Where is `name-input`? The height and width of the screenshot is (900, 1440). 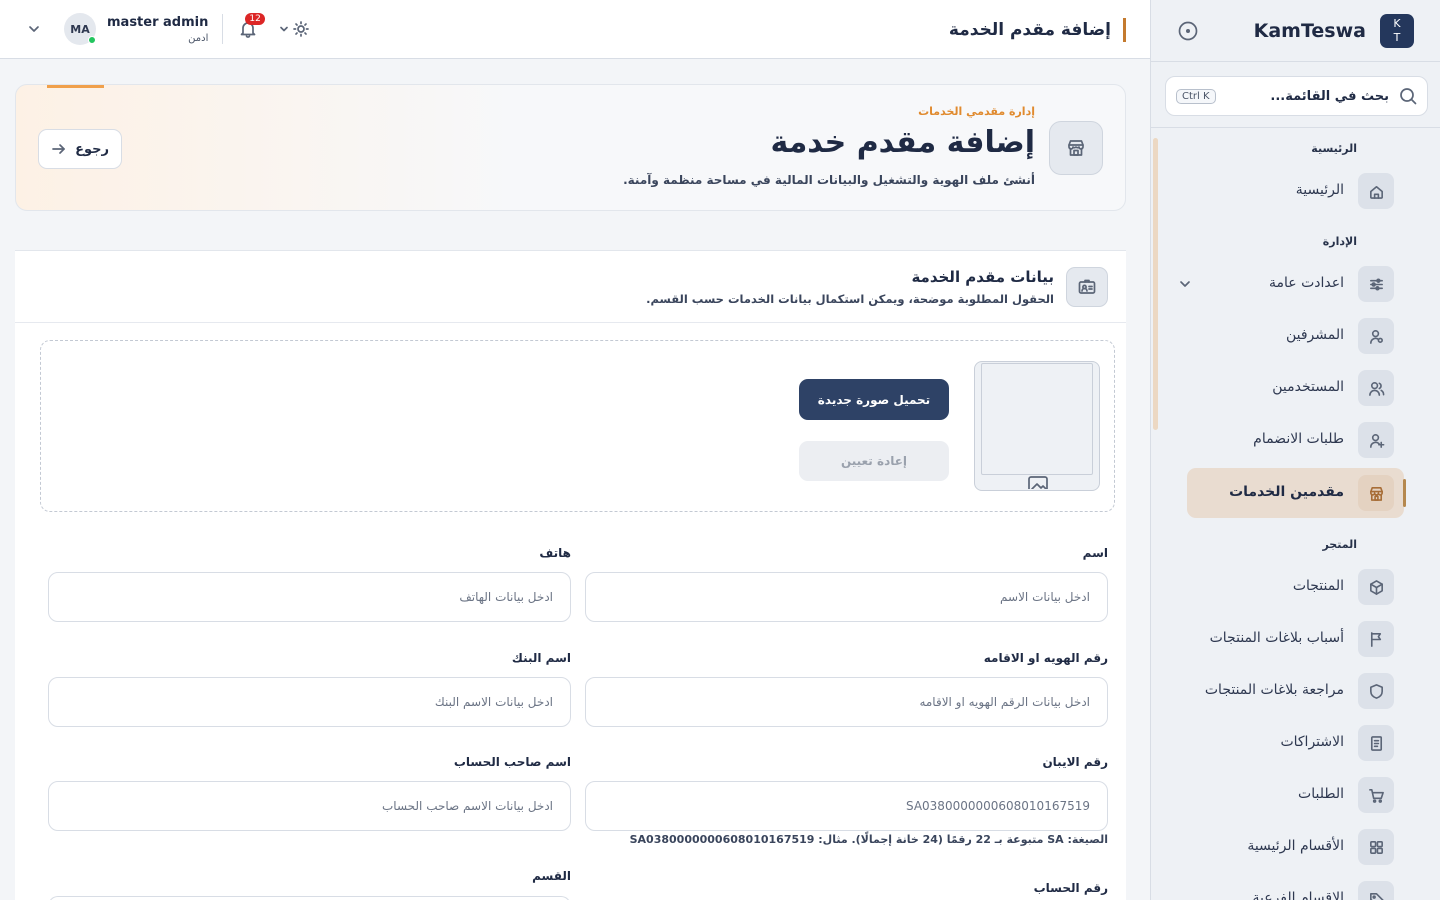
name-input is located at coordinates (846, 597).